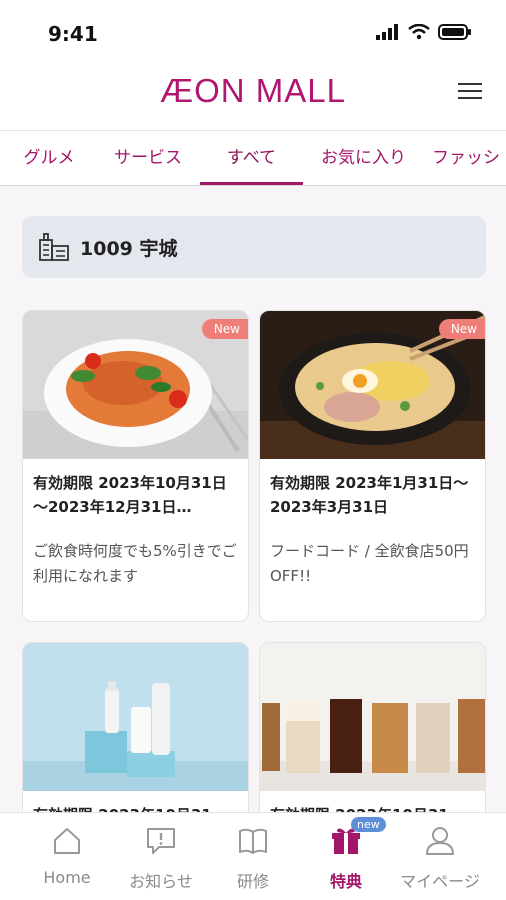  I want to click on cosmetics-image, so click(135, 717).